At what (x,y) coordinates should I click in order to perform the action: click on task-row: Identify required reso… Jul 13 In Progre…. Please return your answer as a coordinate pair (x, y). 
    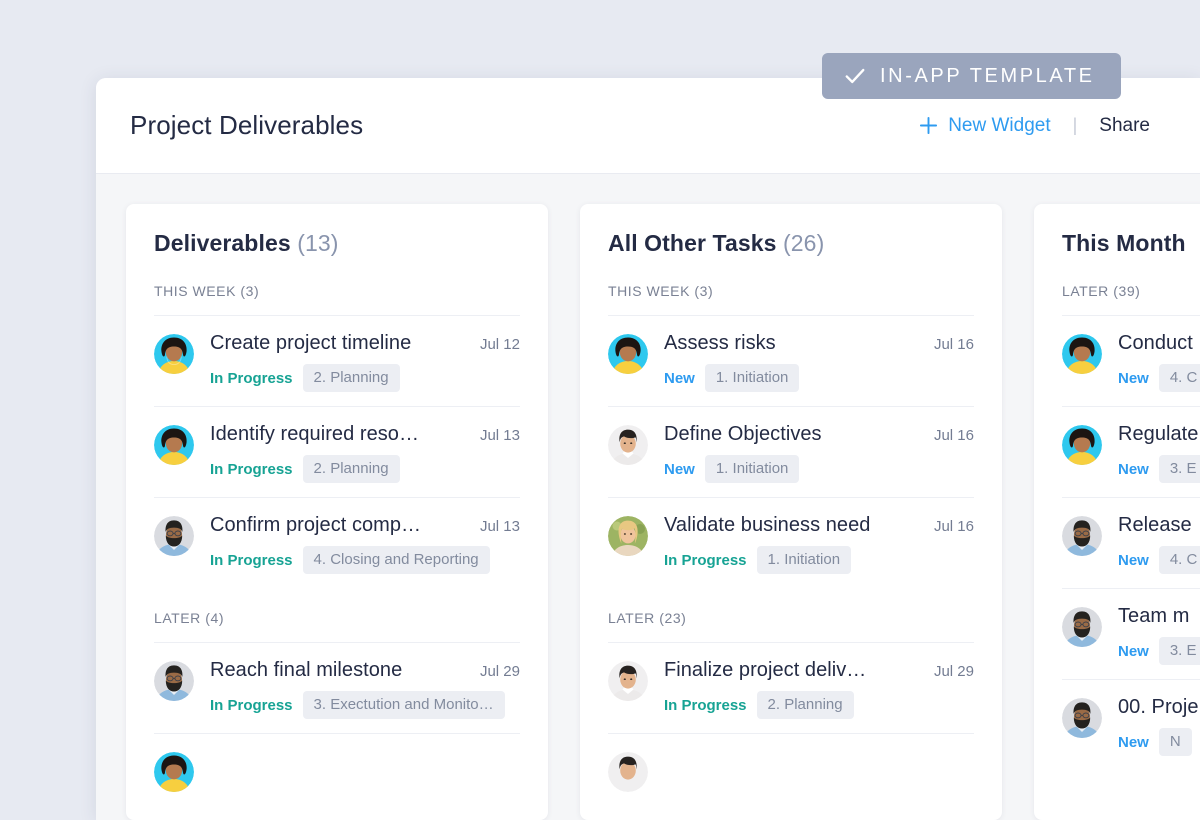
    Looking at the image, I should click on (337, 451).